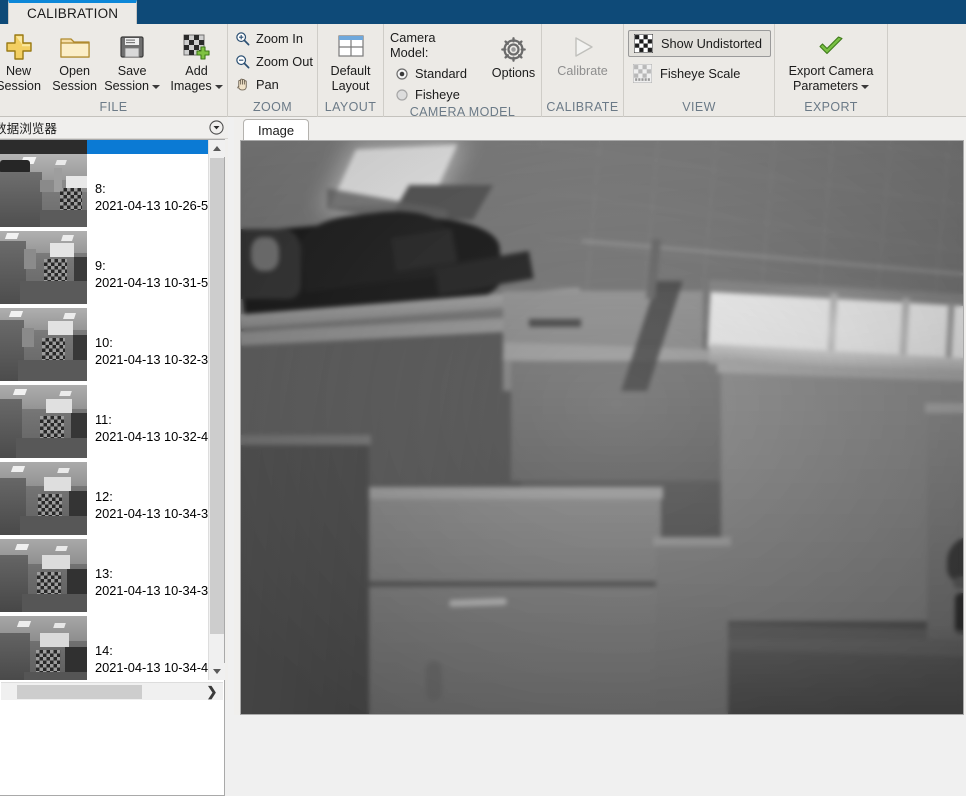 The image size is (966, 796). I want to click on ribbon-group-zoom: Zoom In Zoom Out Pan ZOOM, so click(273, 70).